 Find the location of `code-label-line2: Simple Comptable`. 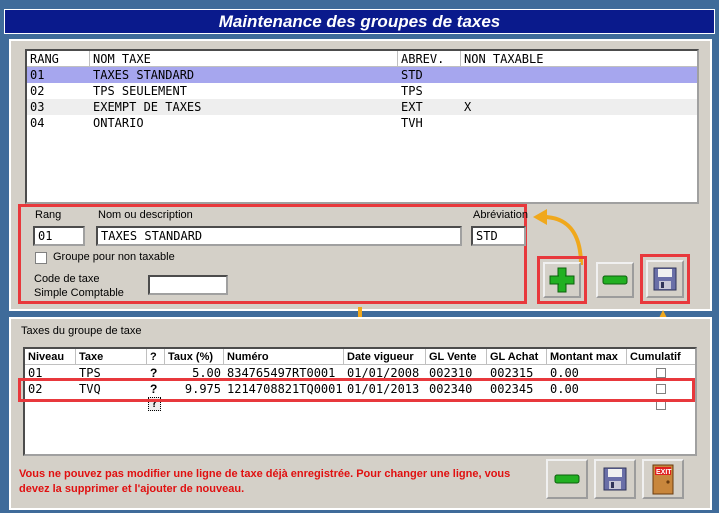

code-label-line2: Simple Comptable is located at coordinates (79, 293).